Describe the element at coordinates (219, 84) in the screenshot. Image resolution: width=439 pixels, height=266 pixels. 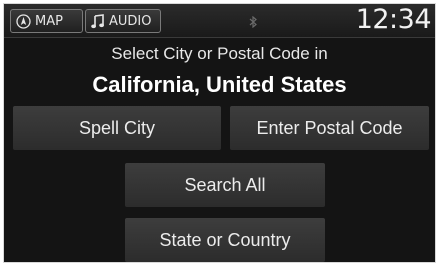
I see `region-title: California, United States` at that location.